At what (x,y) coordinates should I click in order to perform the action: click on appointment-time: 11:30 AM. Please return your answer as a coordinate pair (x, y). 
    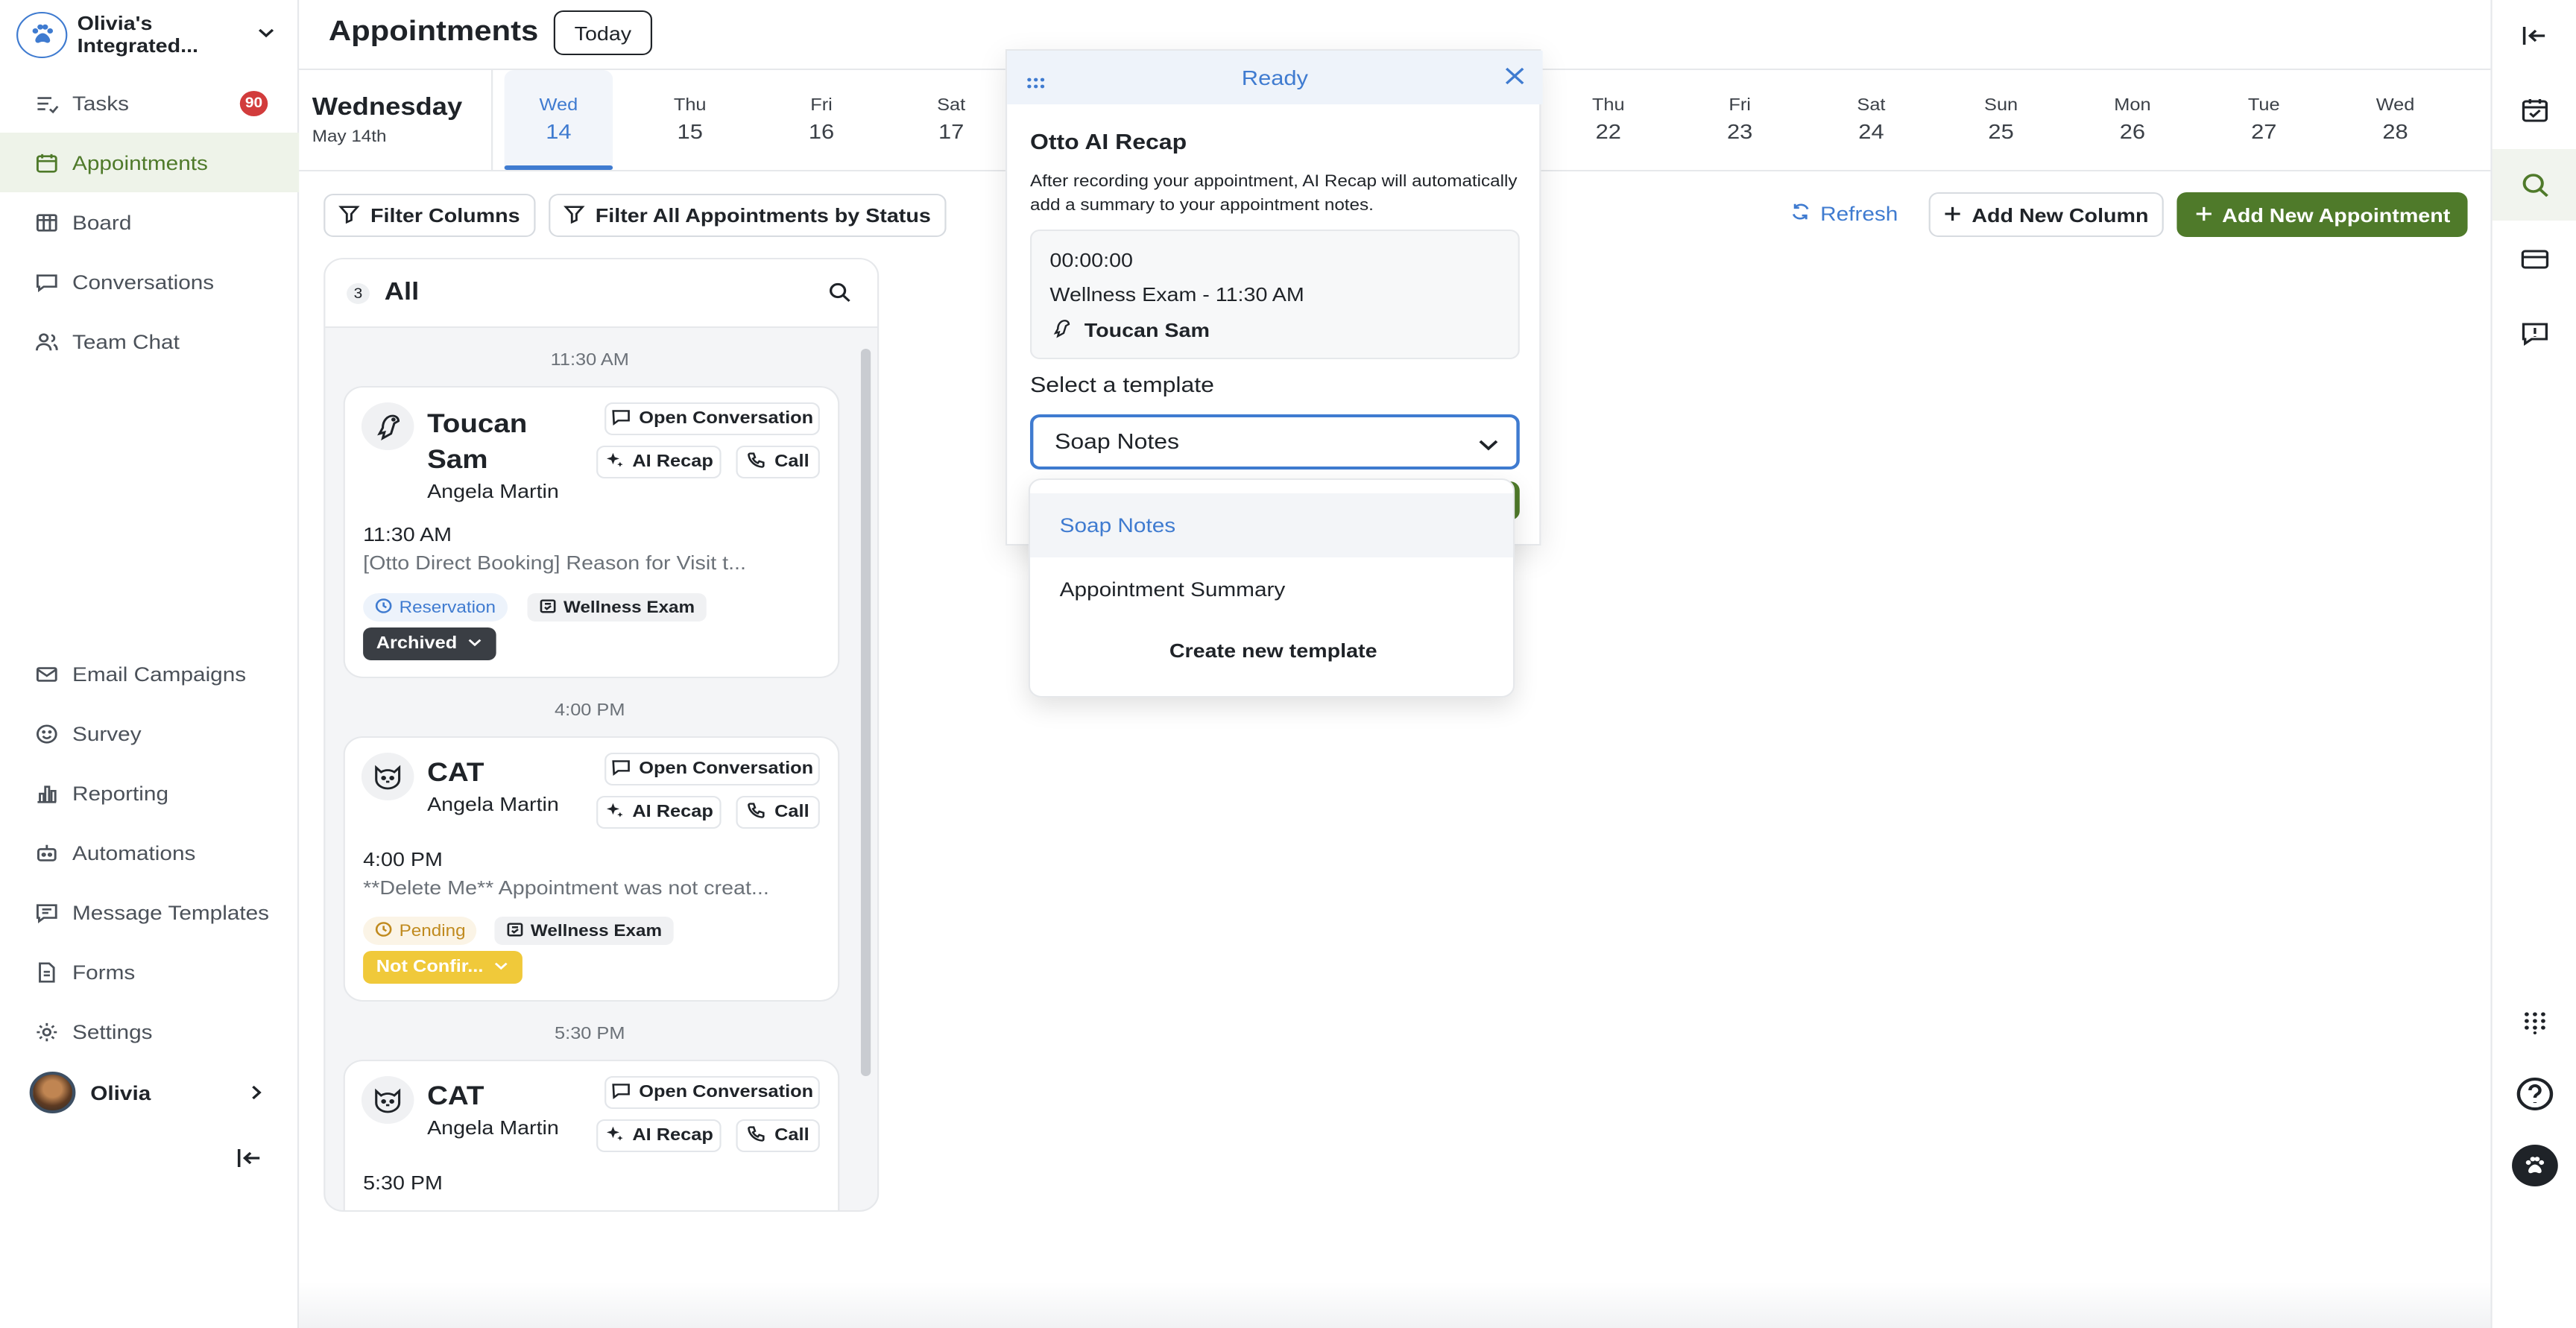
    Looking at the image, I should click on (407, 534).